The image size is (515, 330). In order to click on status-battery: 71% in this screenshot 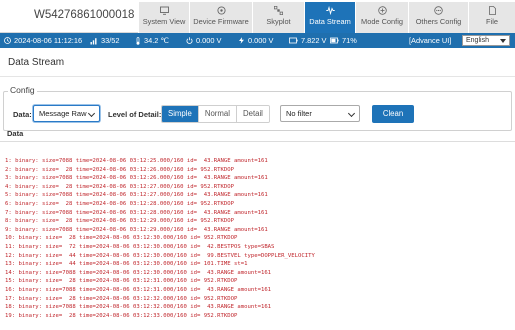, I will do `click(343, 40)`.